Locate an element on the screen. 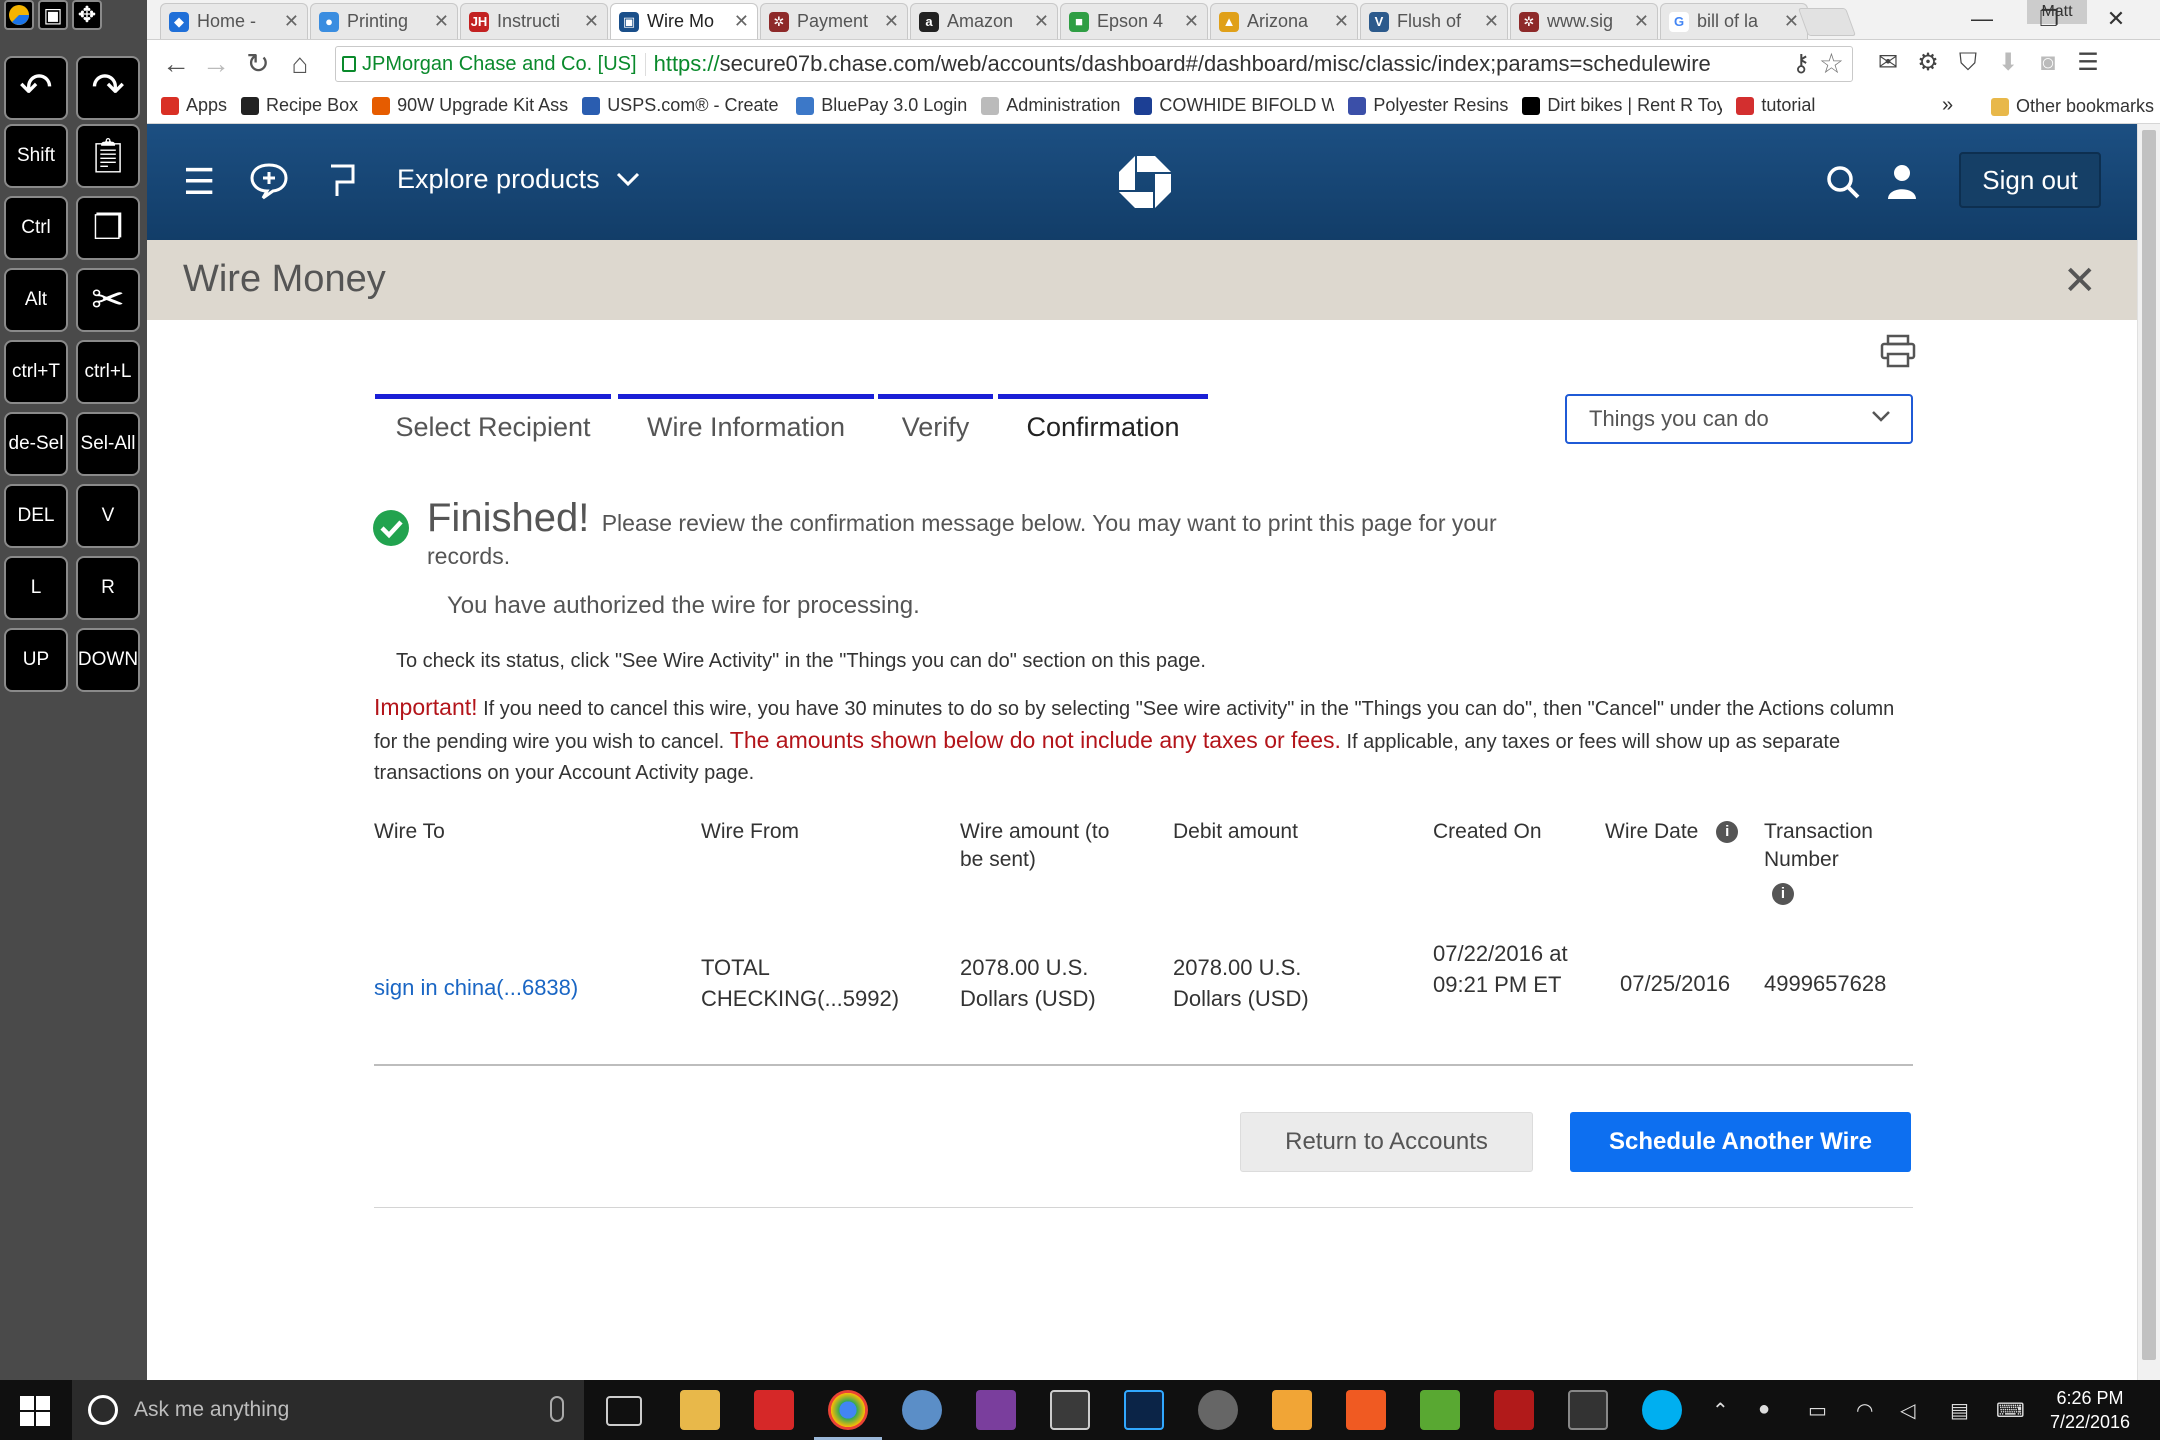 The width and height of the screenshot is (2160, 1440). key-shift: Shift is located at coordinates (36, 156).